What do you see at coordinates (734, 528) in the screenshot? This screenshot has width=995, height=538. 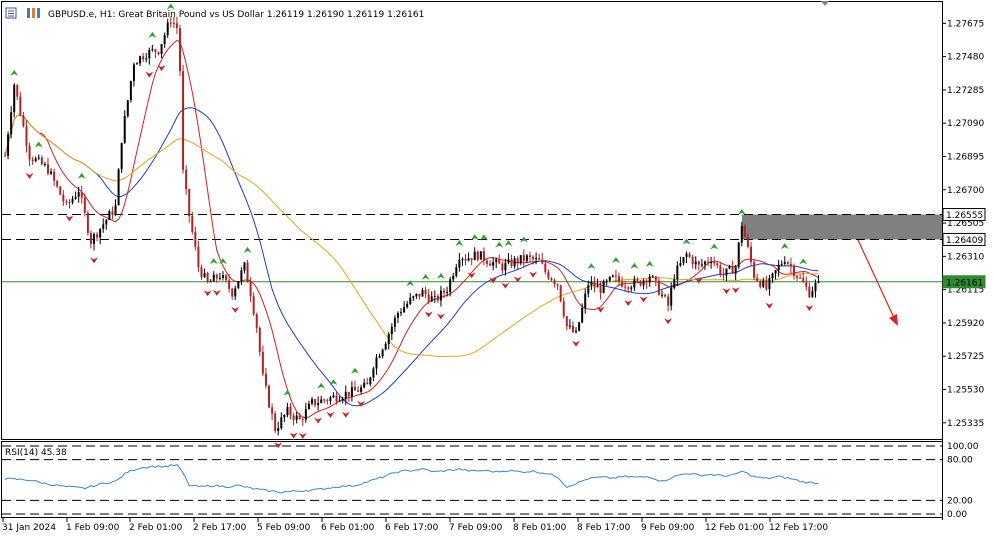 I see `time-tick-label: 12 Feb 01:00` at bounding box center [734, 528].